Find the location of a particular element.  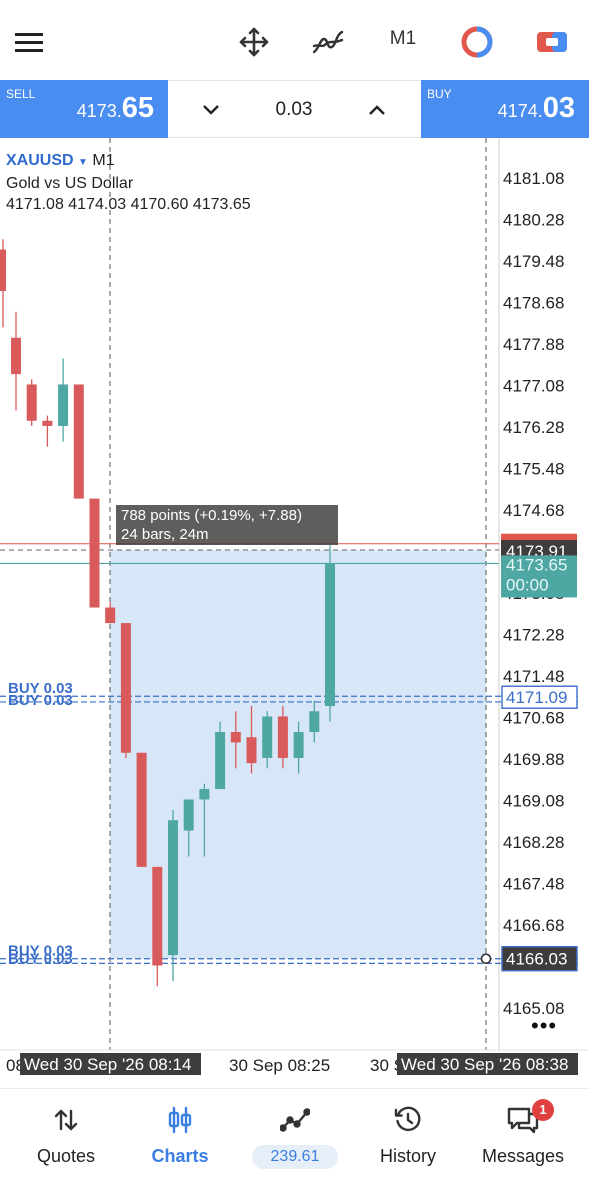

price-tick-label: 4178.68 is located at coordinates (533, 303).